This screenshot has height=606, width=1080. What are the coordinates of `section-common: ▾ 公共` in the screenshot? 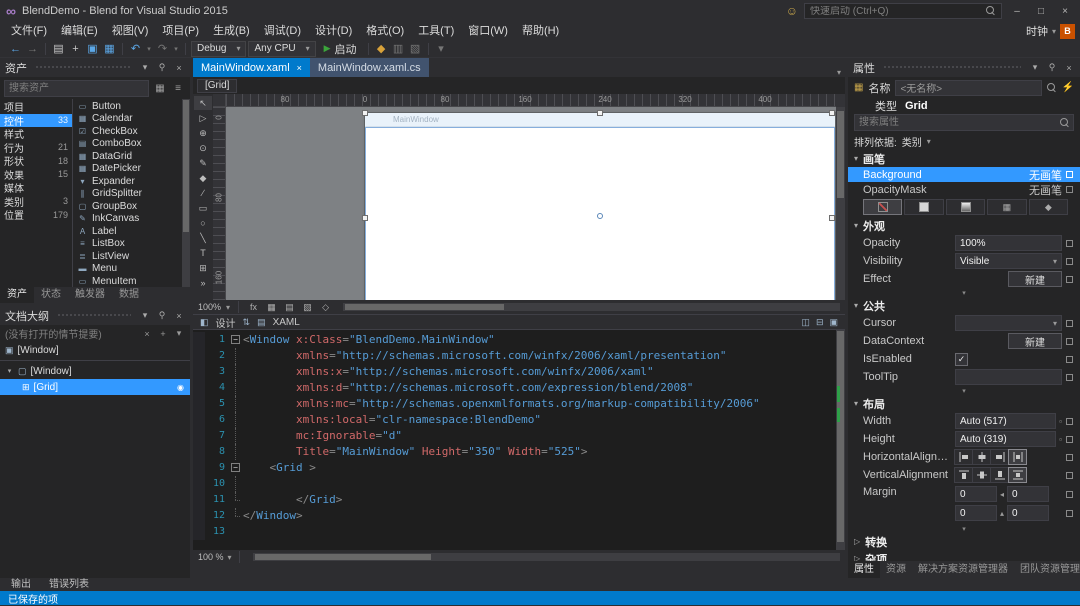 It's located at (964, 305).